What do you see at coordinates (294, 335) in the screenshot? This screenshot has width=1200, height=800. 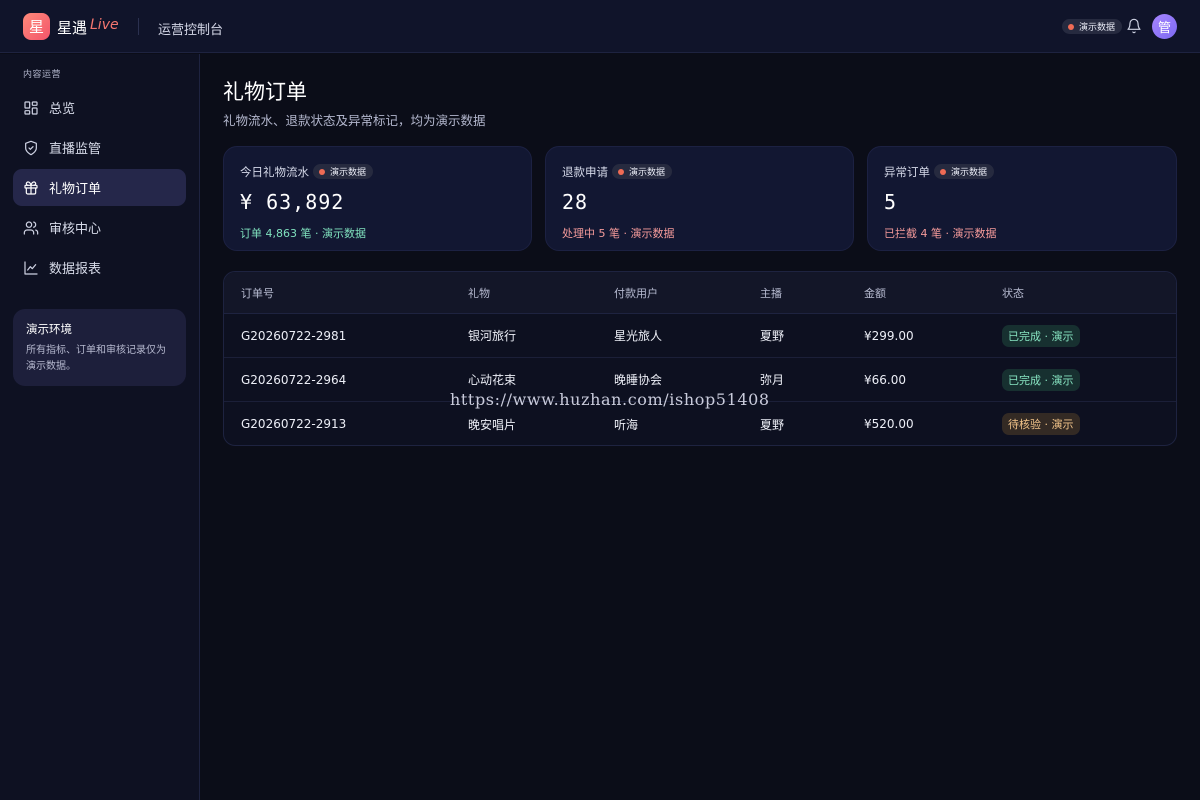 I see `order-id: G20260722-2981` at bounding box center [294, 335].